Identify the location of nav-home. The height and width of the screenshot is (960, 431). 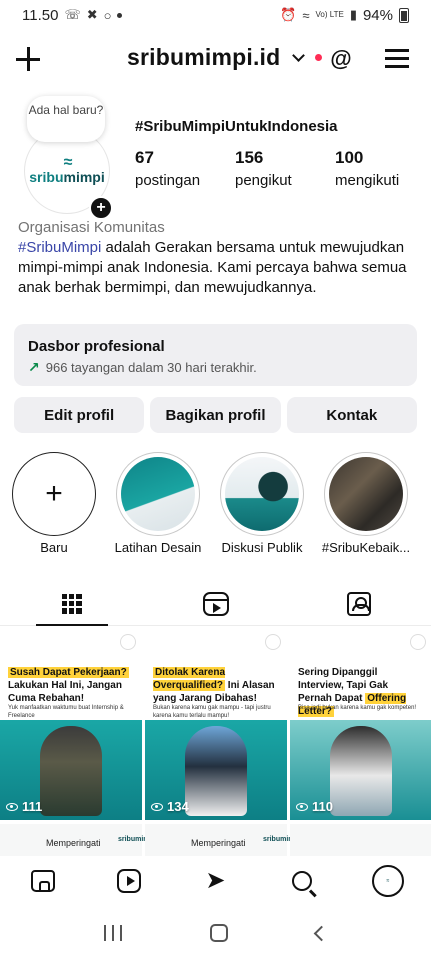
(43, 881).